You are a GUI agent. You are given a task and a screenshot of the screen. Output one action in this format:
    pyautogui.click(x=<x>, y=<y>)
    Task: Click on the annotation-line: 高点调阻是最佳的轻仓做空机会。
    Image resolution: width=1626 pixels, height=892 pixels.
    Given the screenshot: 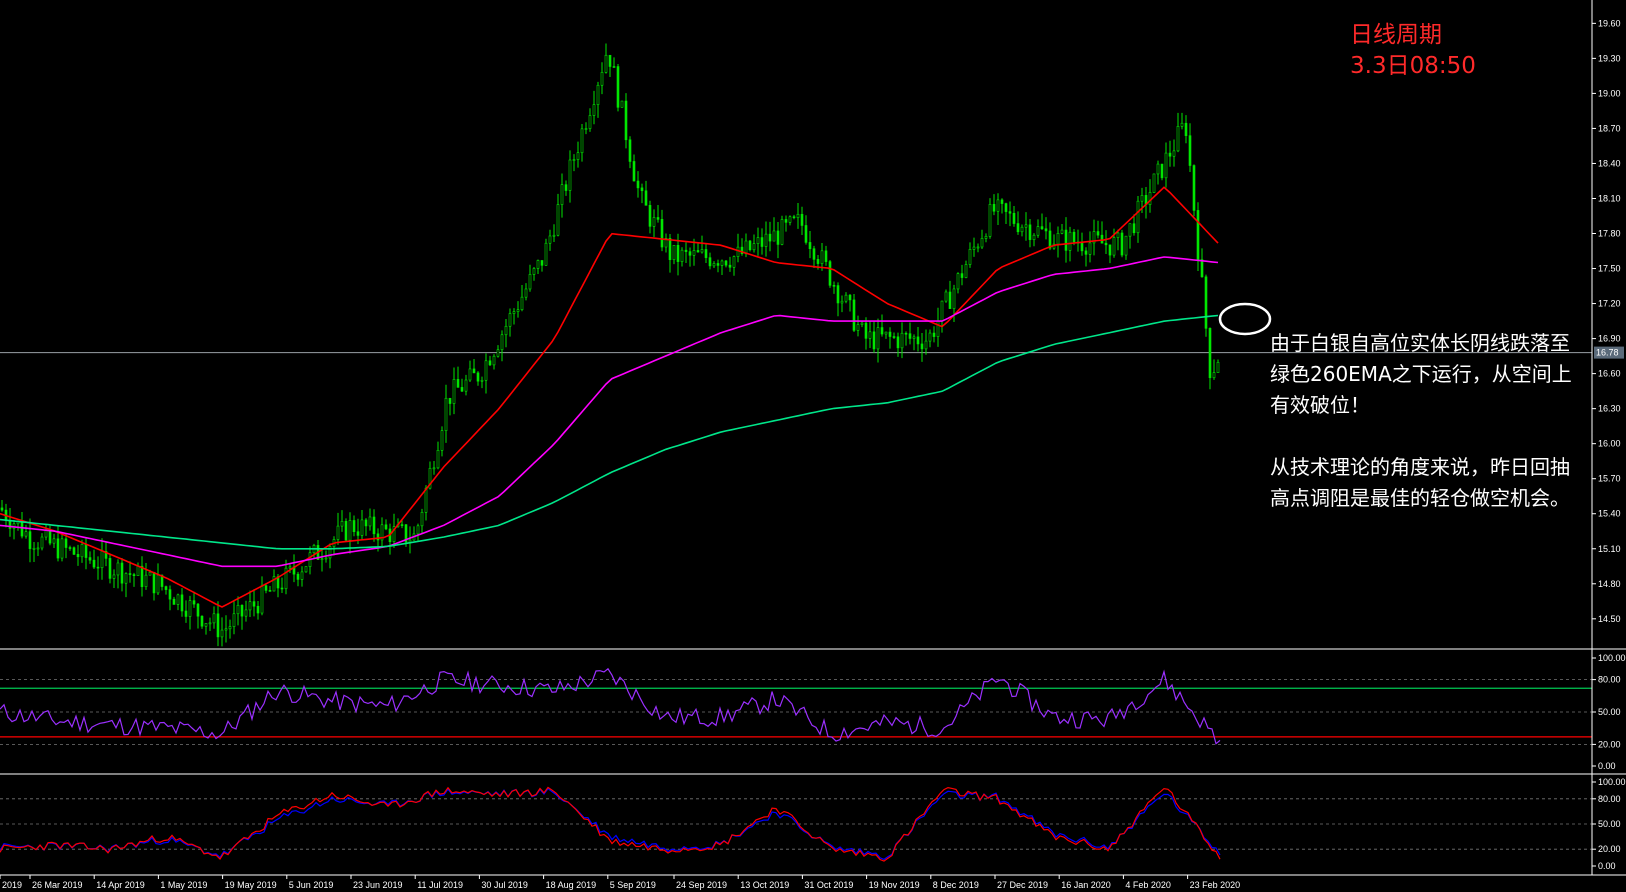 What is the action you would take?
    pyautogui.click(x=1420, y=498)
    